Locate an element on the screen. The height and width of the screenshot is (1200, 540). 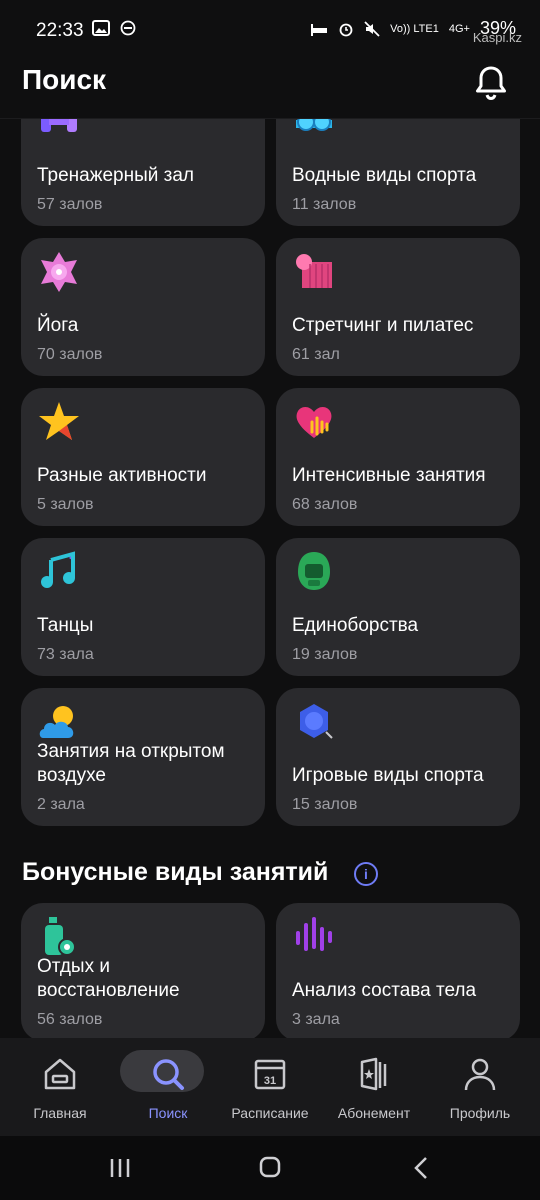
tab-label: Расписание is located at coordinates (270, 1113).